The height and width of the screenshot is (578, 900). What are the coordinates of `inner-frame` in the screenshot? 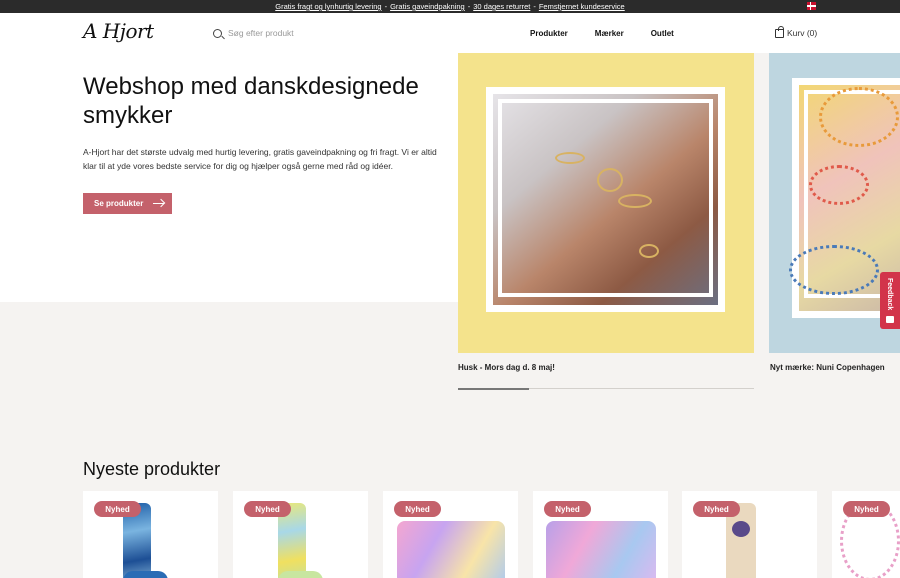 It's located at (605, 198).